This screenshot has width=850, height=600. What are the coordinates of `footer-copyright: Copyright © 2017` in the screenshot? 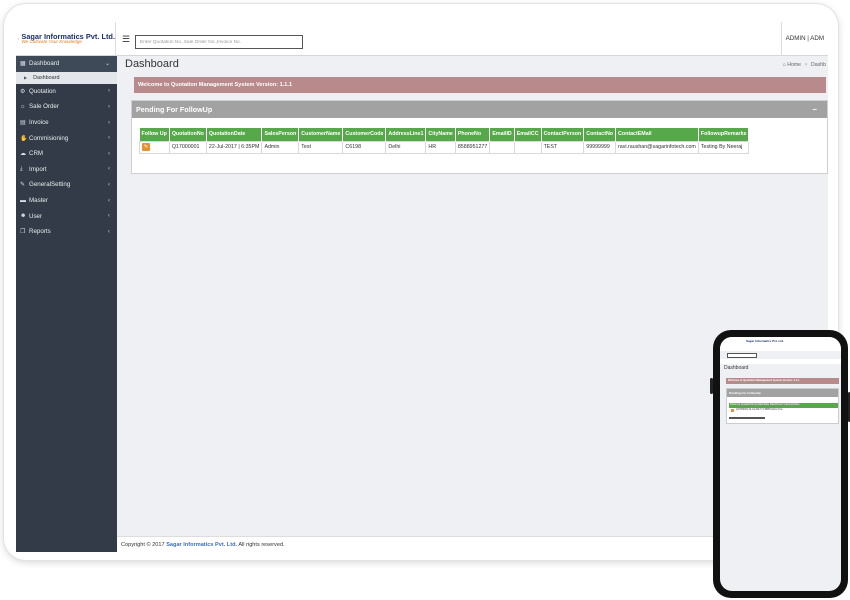 It's located at (143, 545).